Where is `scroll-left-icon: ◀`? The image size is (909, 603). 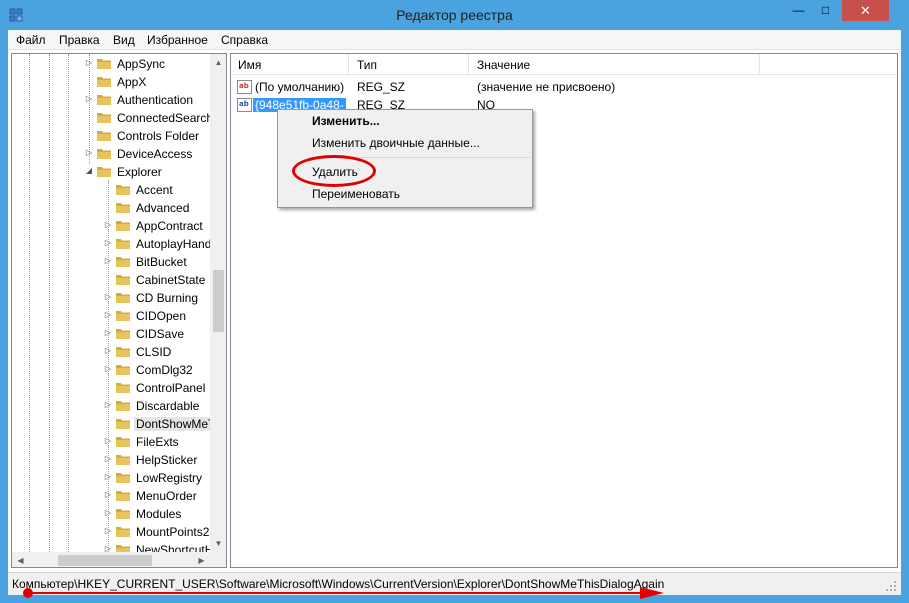
scroll-left-icon: ◀ is located at coordinates (20, 559).